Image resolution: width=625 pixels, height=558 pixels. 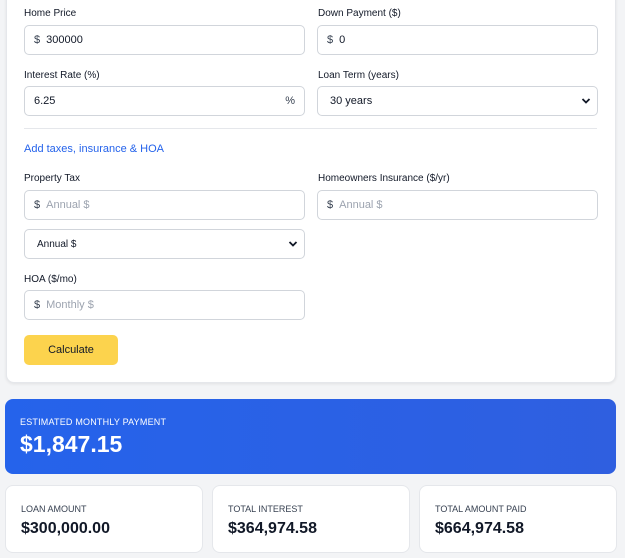 What do you see at coordinates (93, 422) in the screenshot?
I see `monthly-payment-title: ESTIMATED MONTHLY PAYMENT` at bounding box center [93, 422].